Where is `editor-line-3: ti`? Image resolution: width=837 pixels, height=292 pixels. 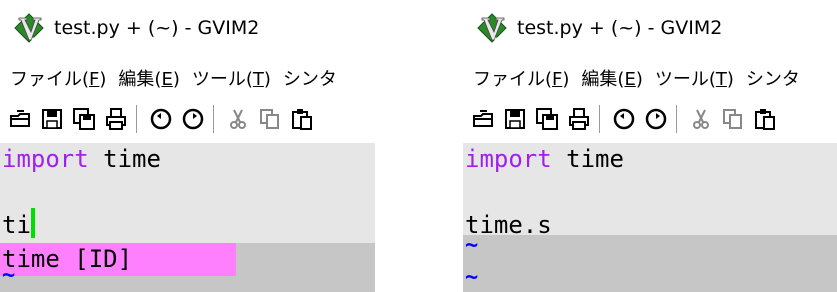
editor-line-3: ti is located at coordinates (18, 225).